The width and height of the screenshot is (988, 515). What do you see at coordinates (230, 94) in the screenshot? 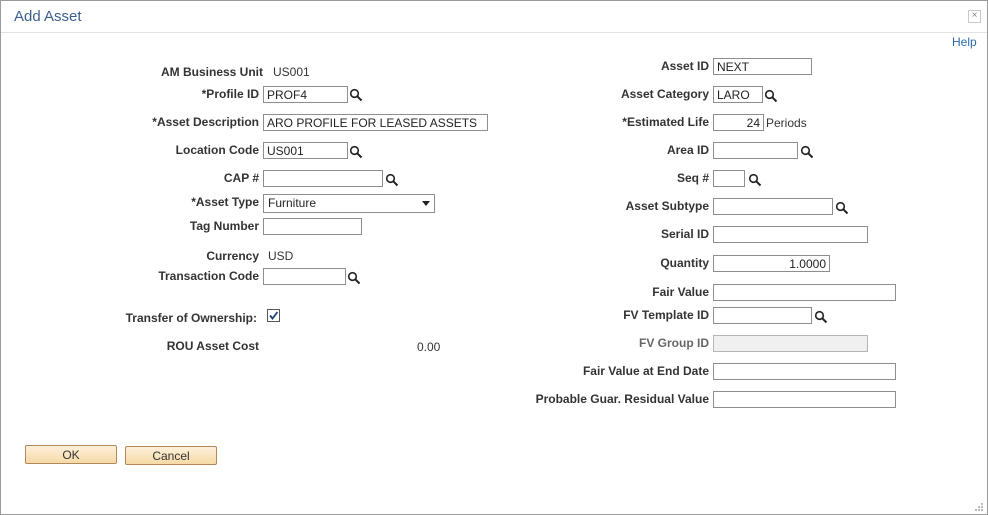
I see `profile-id-label: *Profile ID` at bounding box center [230, 94].